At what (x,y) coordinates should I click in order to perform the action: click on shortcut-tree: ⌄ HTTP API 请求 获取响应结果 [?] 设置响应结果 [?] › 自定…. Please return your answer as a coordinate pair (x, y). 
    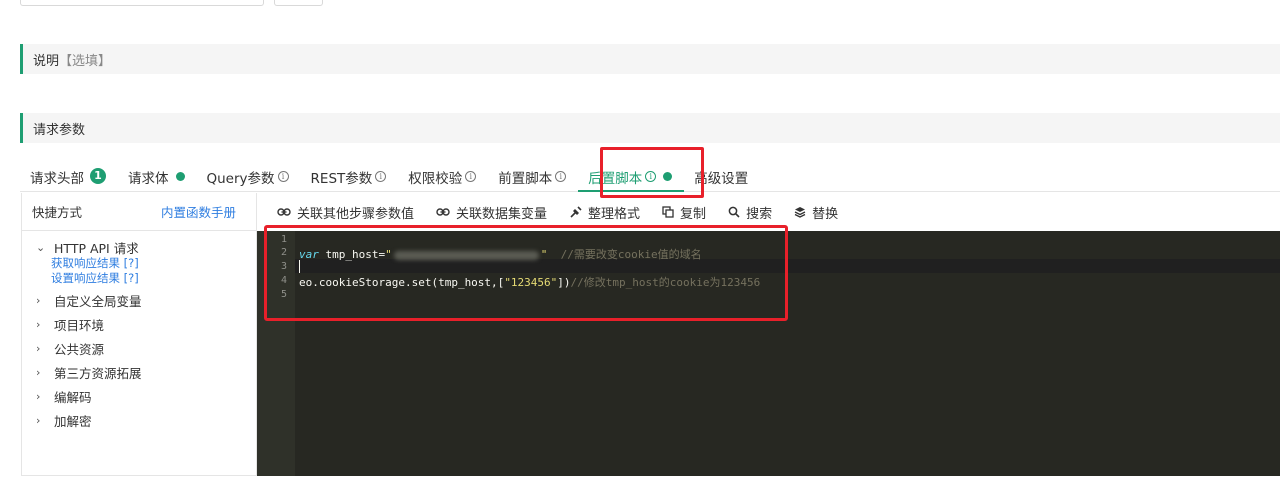
    Looking at the image, I should click on (139, 331).